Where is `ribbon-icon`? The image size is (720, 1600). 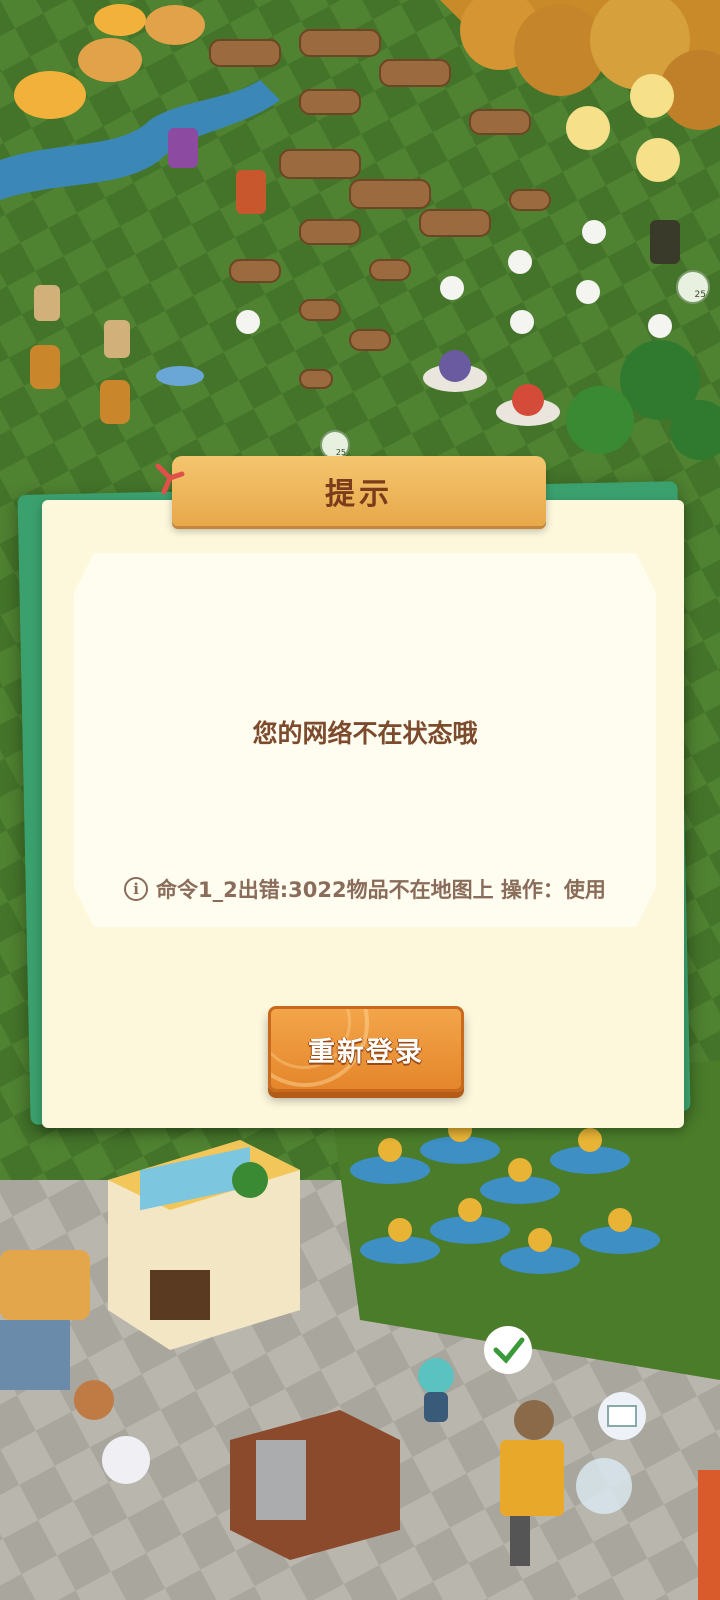 ribbon-icon is located at coordinates (170, 479).